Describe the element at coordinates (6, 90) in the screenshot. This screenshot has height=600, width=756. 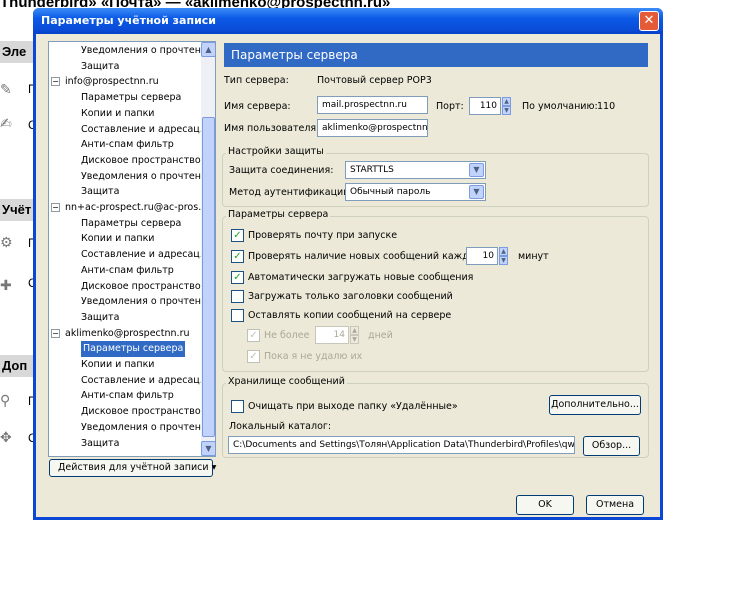
I see `pencil-icon: ✎` at that location.